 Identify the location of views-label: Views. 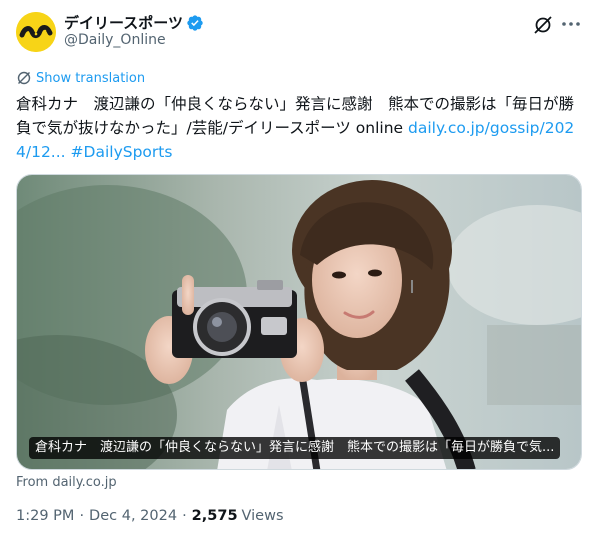
(262, 516).